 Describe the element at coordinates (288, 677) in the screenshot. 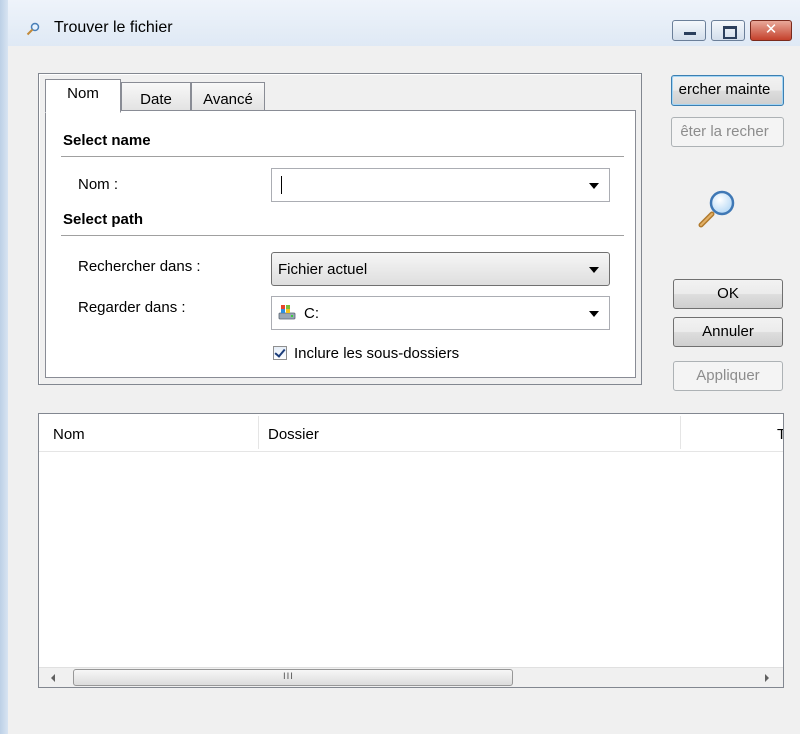

I see `grip-icon: III` at that location.